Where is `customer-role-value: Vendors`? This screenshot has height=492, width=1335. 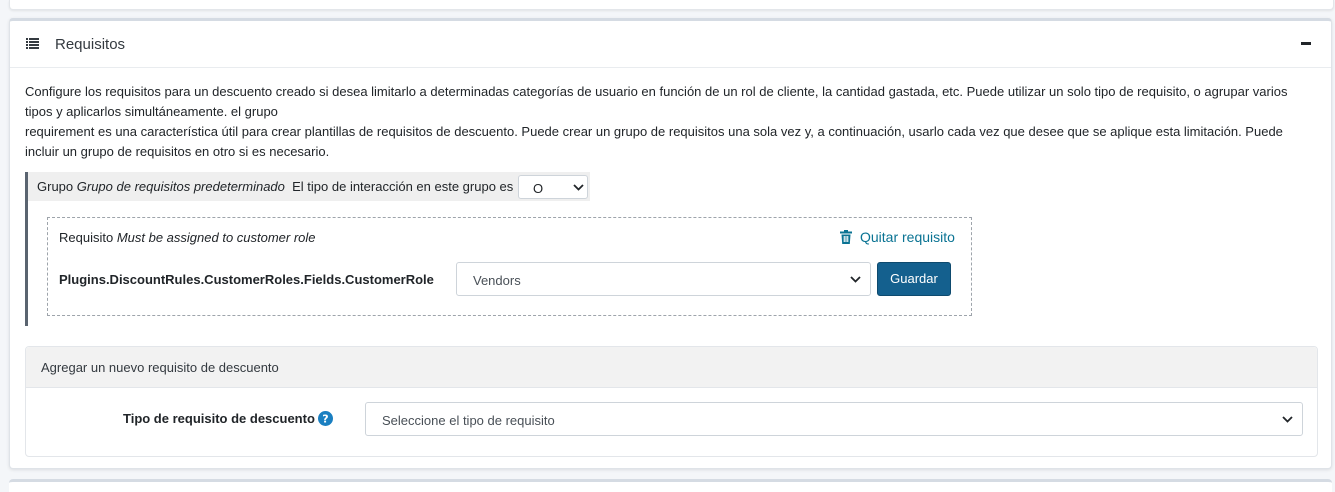
customer-role-value: Vendors is located at coordinates (497, 280).